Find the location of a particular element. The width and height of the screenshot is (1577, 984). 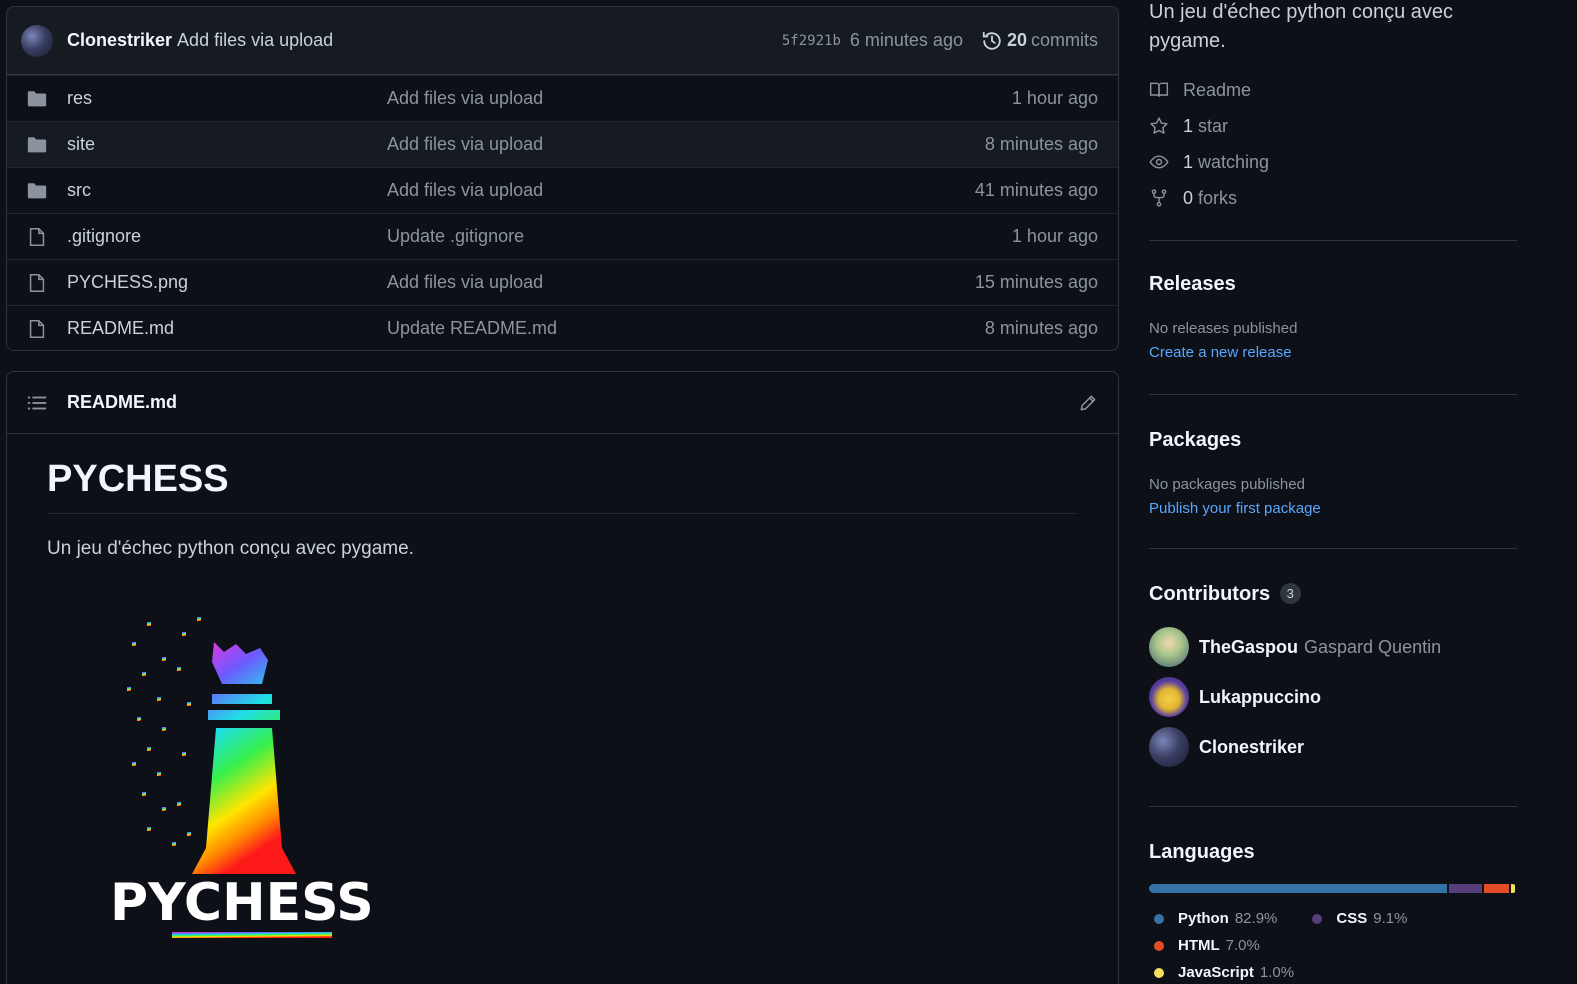

list-icon is located at coordinates (37, 403).